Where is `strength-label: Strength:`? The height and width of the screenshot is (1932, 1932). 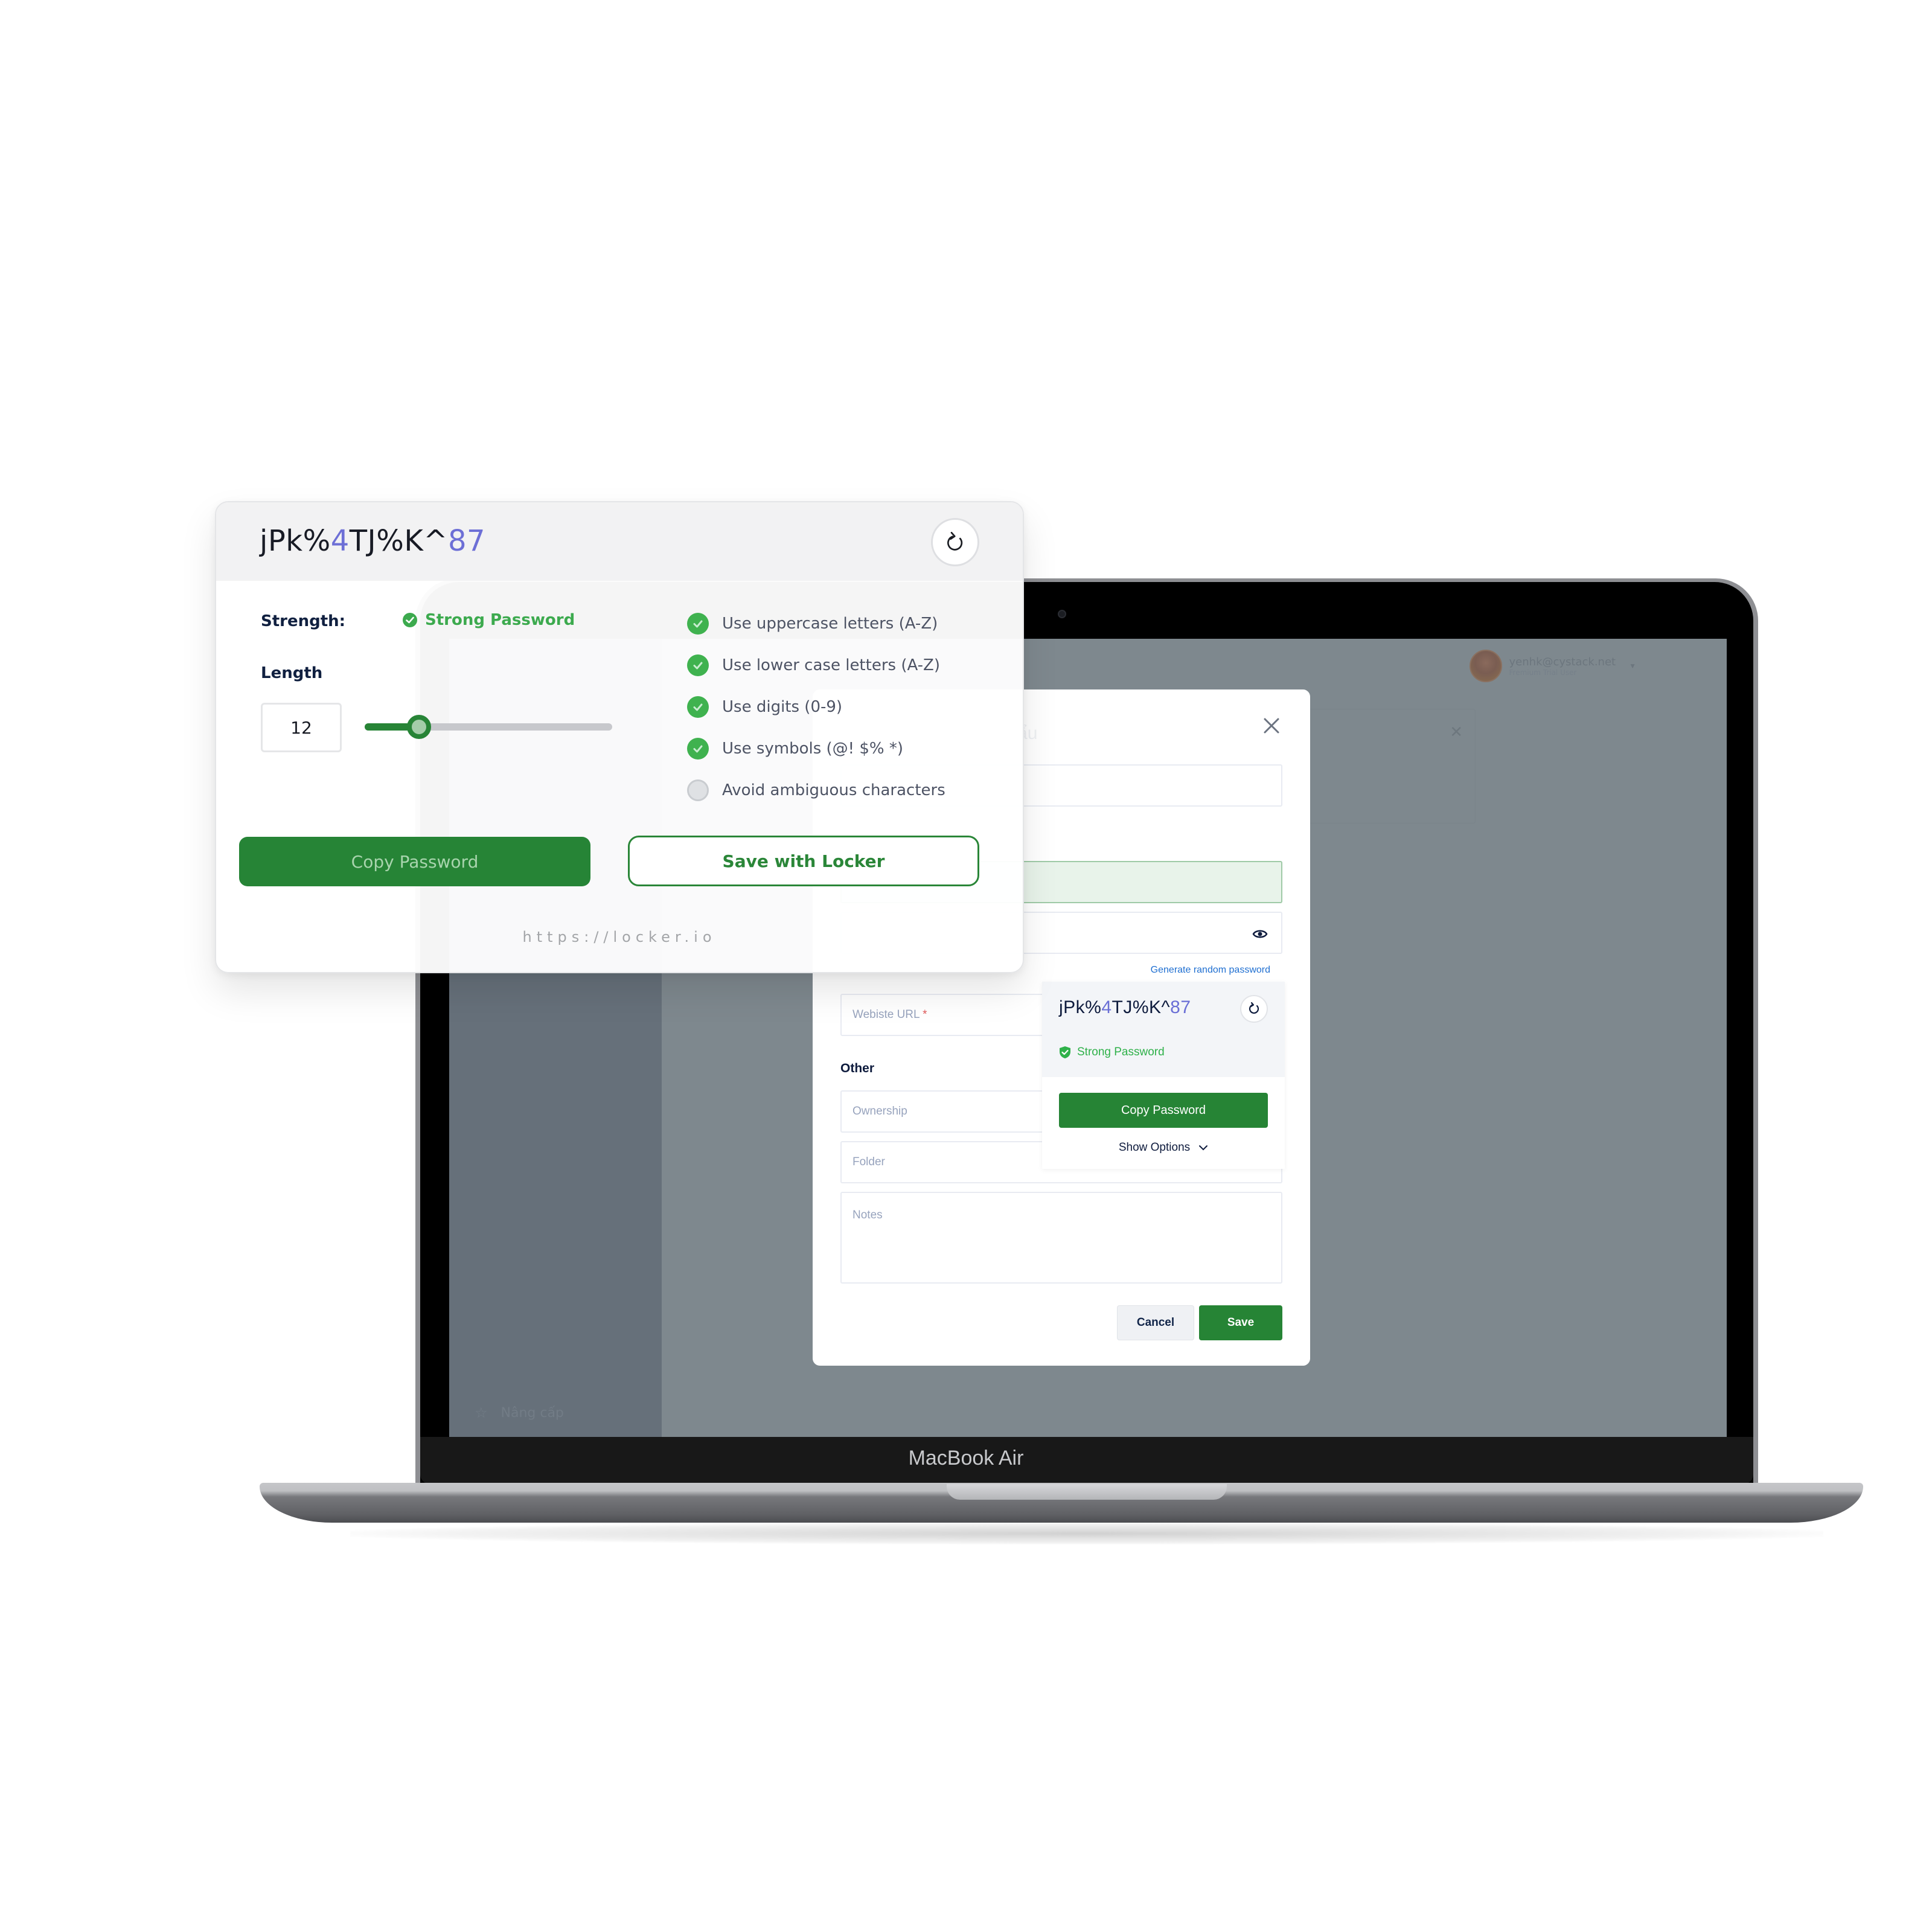
strength-label: Strength: is located at coordinates (303, 621).